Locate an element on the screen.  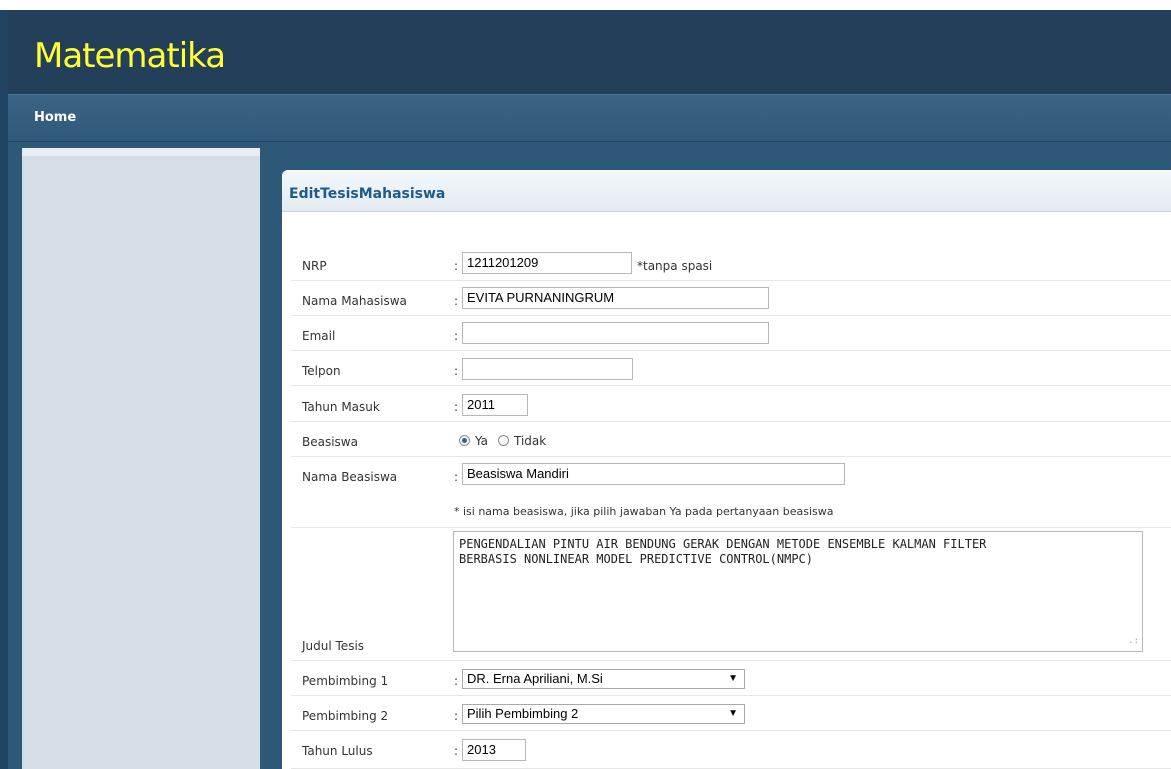
row-tahun-lulus: Tahun Lulus : 2013 is located at coordinates (731, 750).